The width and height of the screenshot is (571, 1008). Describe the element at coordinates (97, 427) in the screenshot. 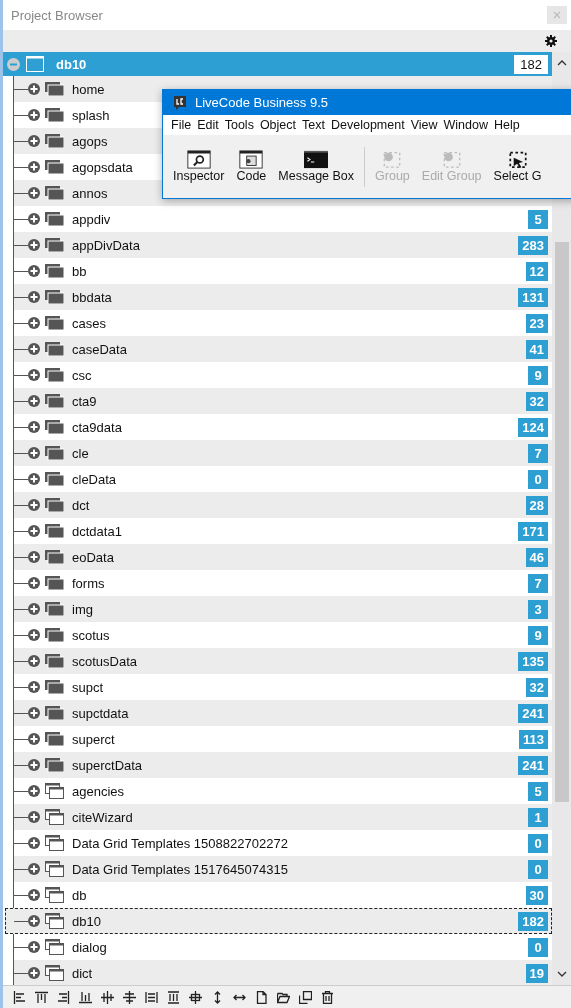

I see `card-name: cta9data` at that location.